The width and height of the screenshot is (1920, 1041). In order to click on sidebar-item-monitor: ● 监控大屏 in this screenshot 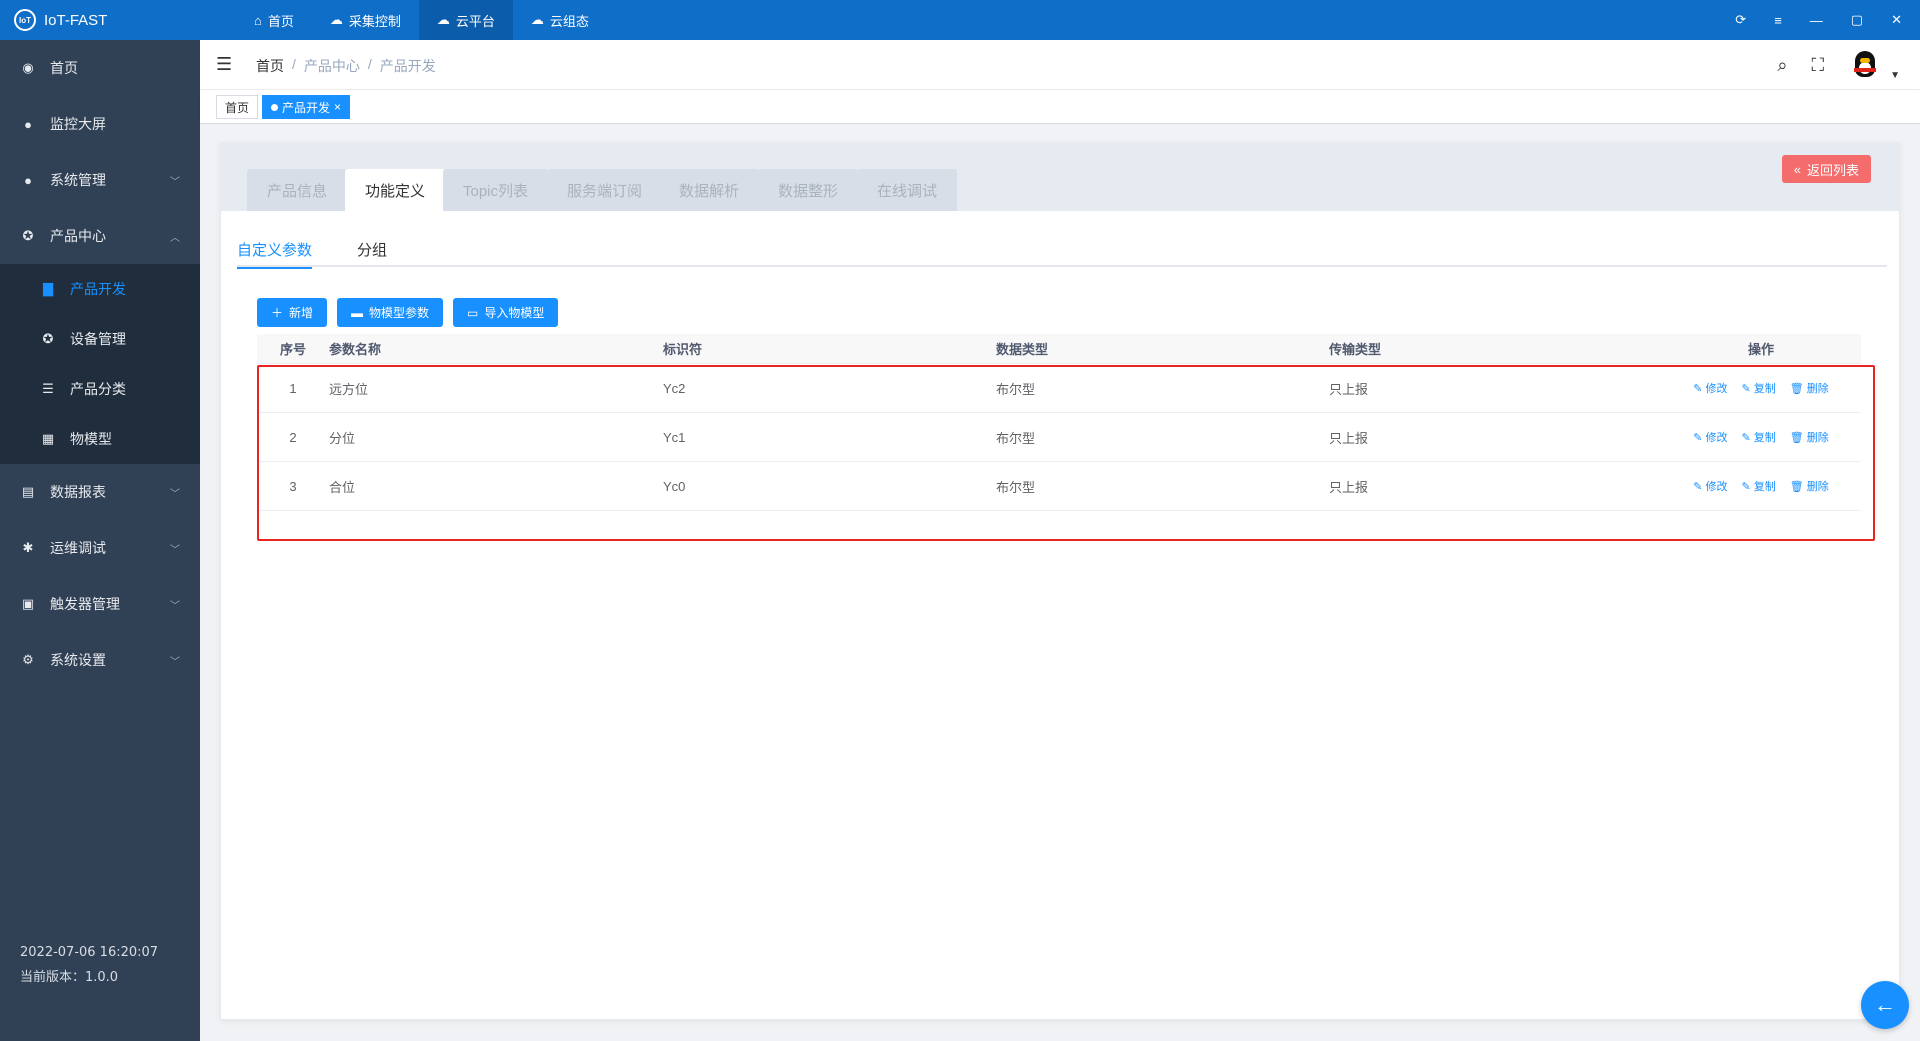, I will do `click(100, 124)`.